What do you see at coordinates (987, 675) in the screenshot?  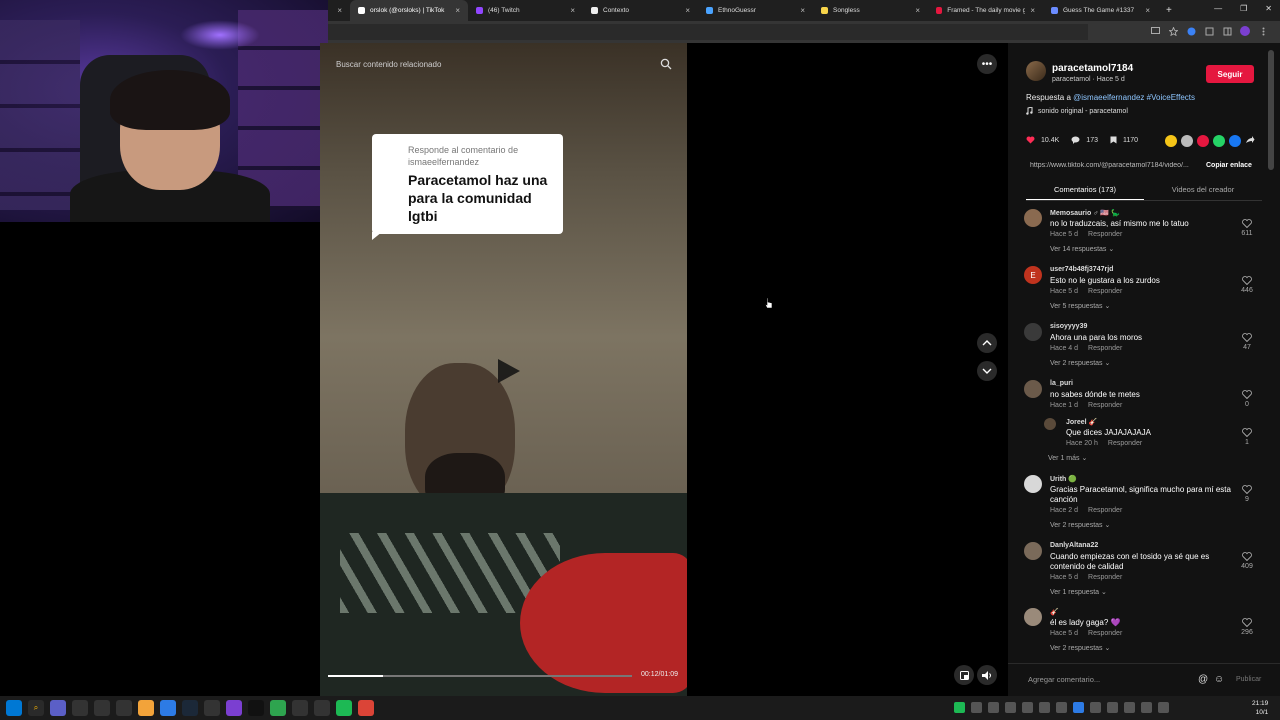 I see `volume-button` at bounding box center [987, 675].